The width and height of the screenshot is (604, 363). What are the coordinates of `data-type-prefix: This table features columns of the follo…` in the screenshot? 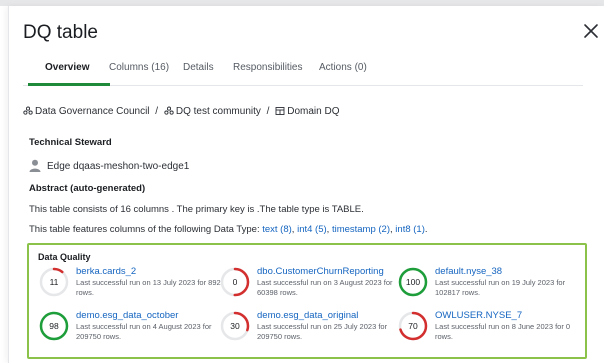 It's located at (144, 229).